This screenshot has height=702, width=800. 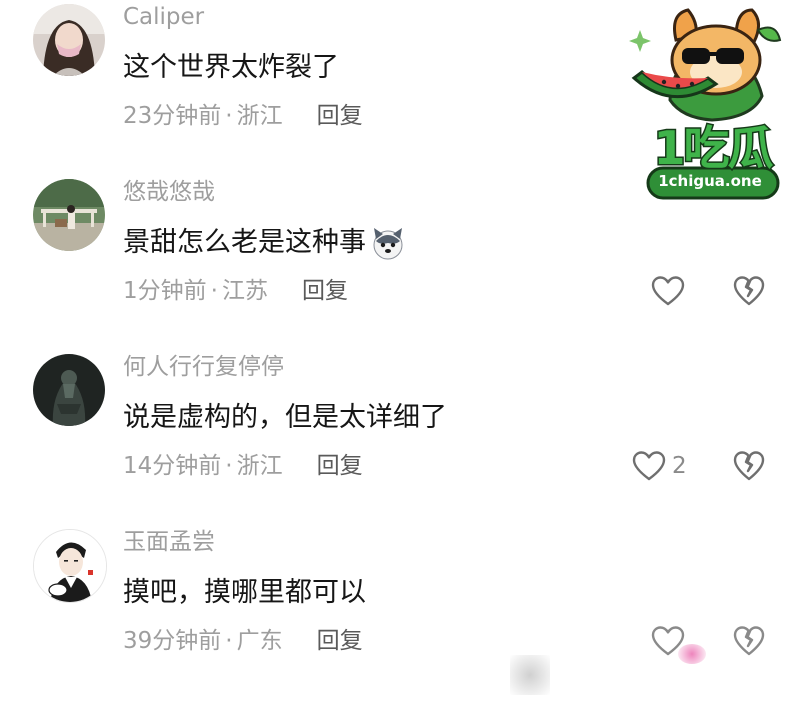 I want to click on comment-text-content: 景甜怎么老是这种事, so click(x=244, y=242).